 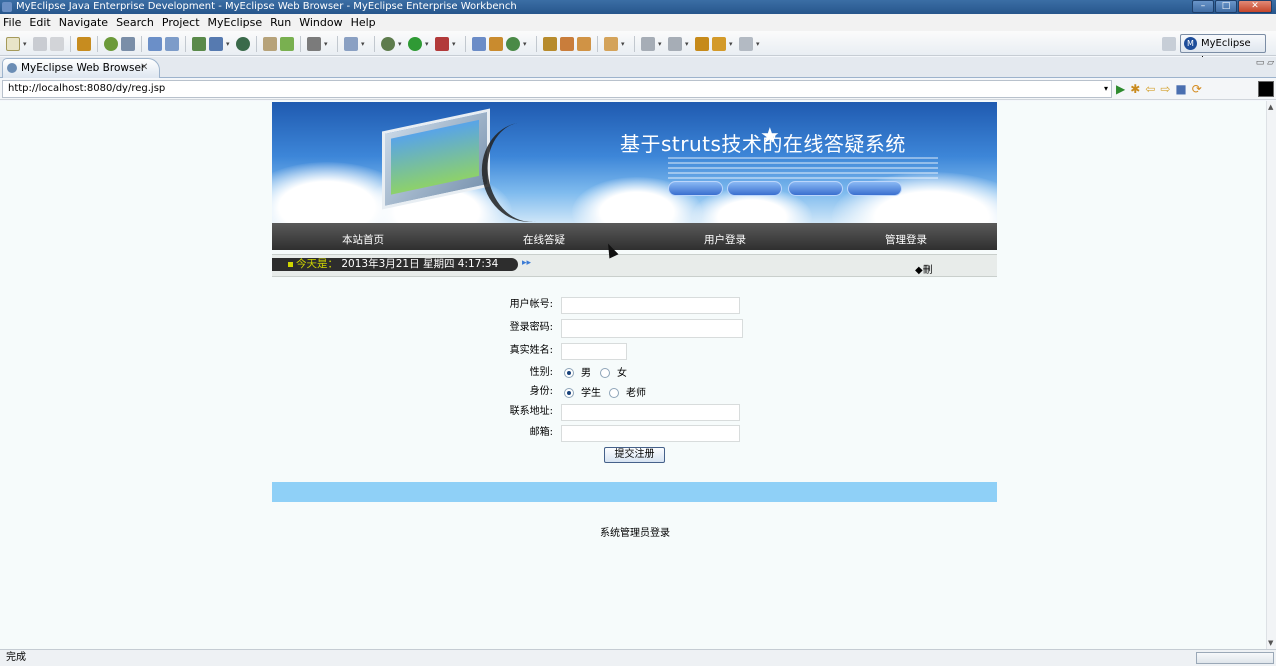 What do you see at coordinates (541, 372) in the screenshot?
I see `gender-label: 性别:` at bounding box center [541, 372].